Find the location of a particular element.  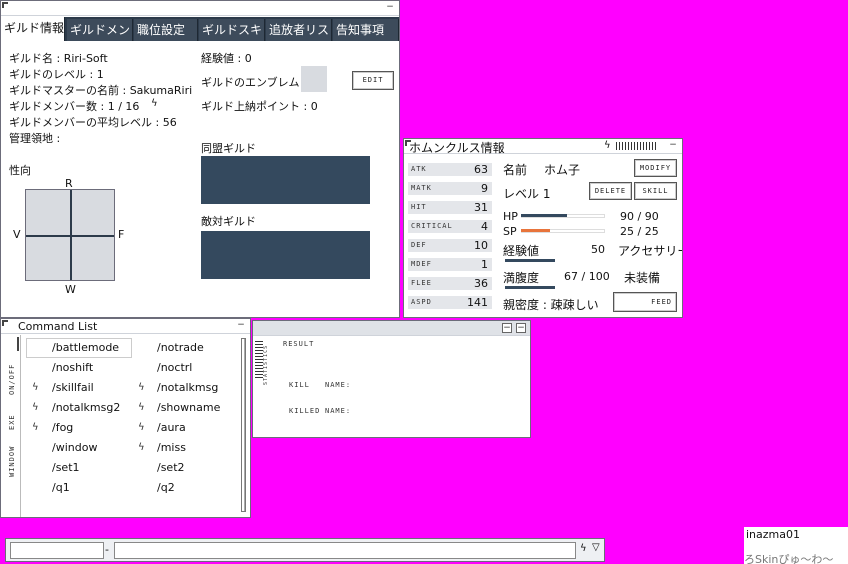

guild-exp-line: 経験値 : 0 is located at coordinates (226, 58).